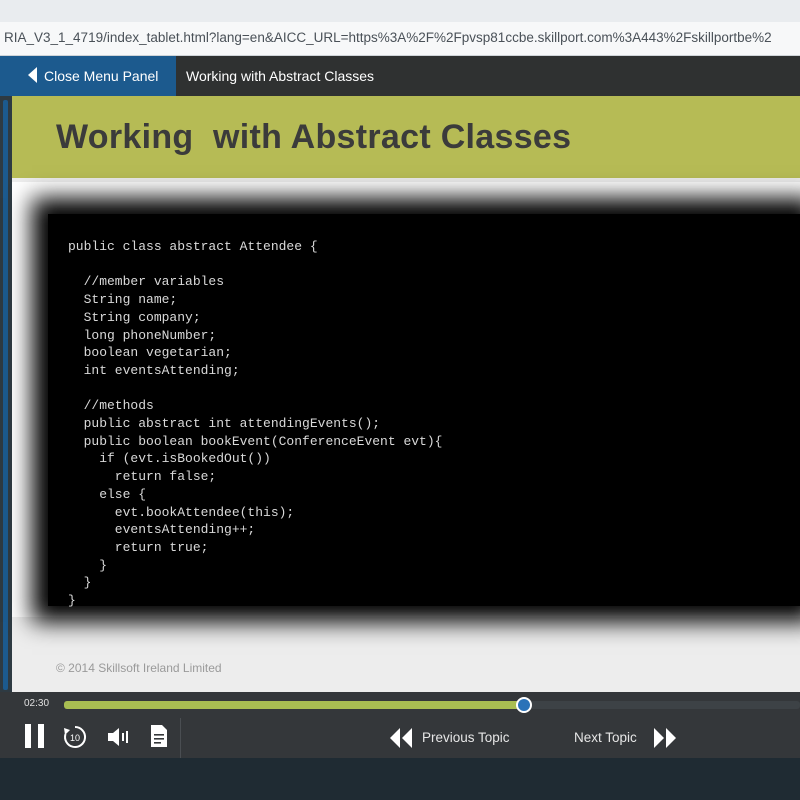 This screenshot has width=800, height=800. What do you see at coordinates (665, 738) in the screenshot?
I see `double-chevron-right-icon` at bounding box center [665, 738].